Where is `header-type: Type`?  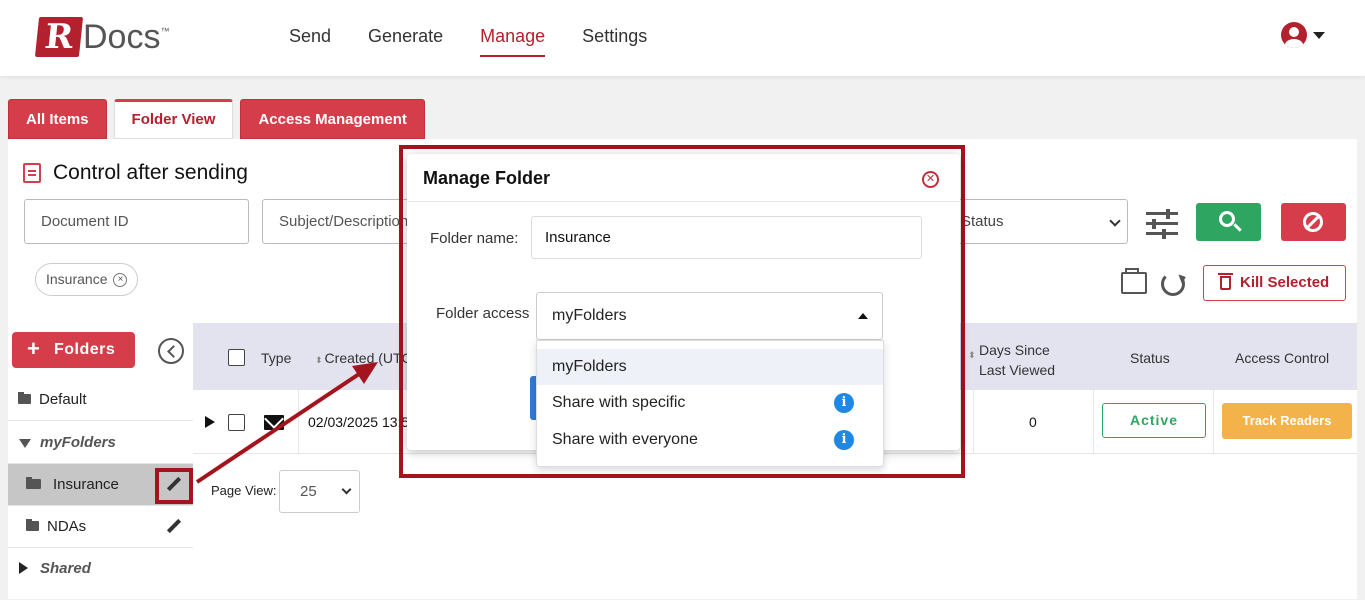
header-type: Type is located at coordinates (276, 358).